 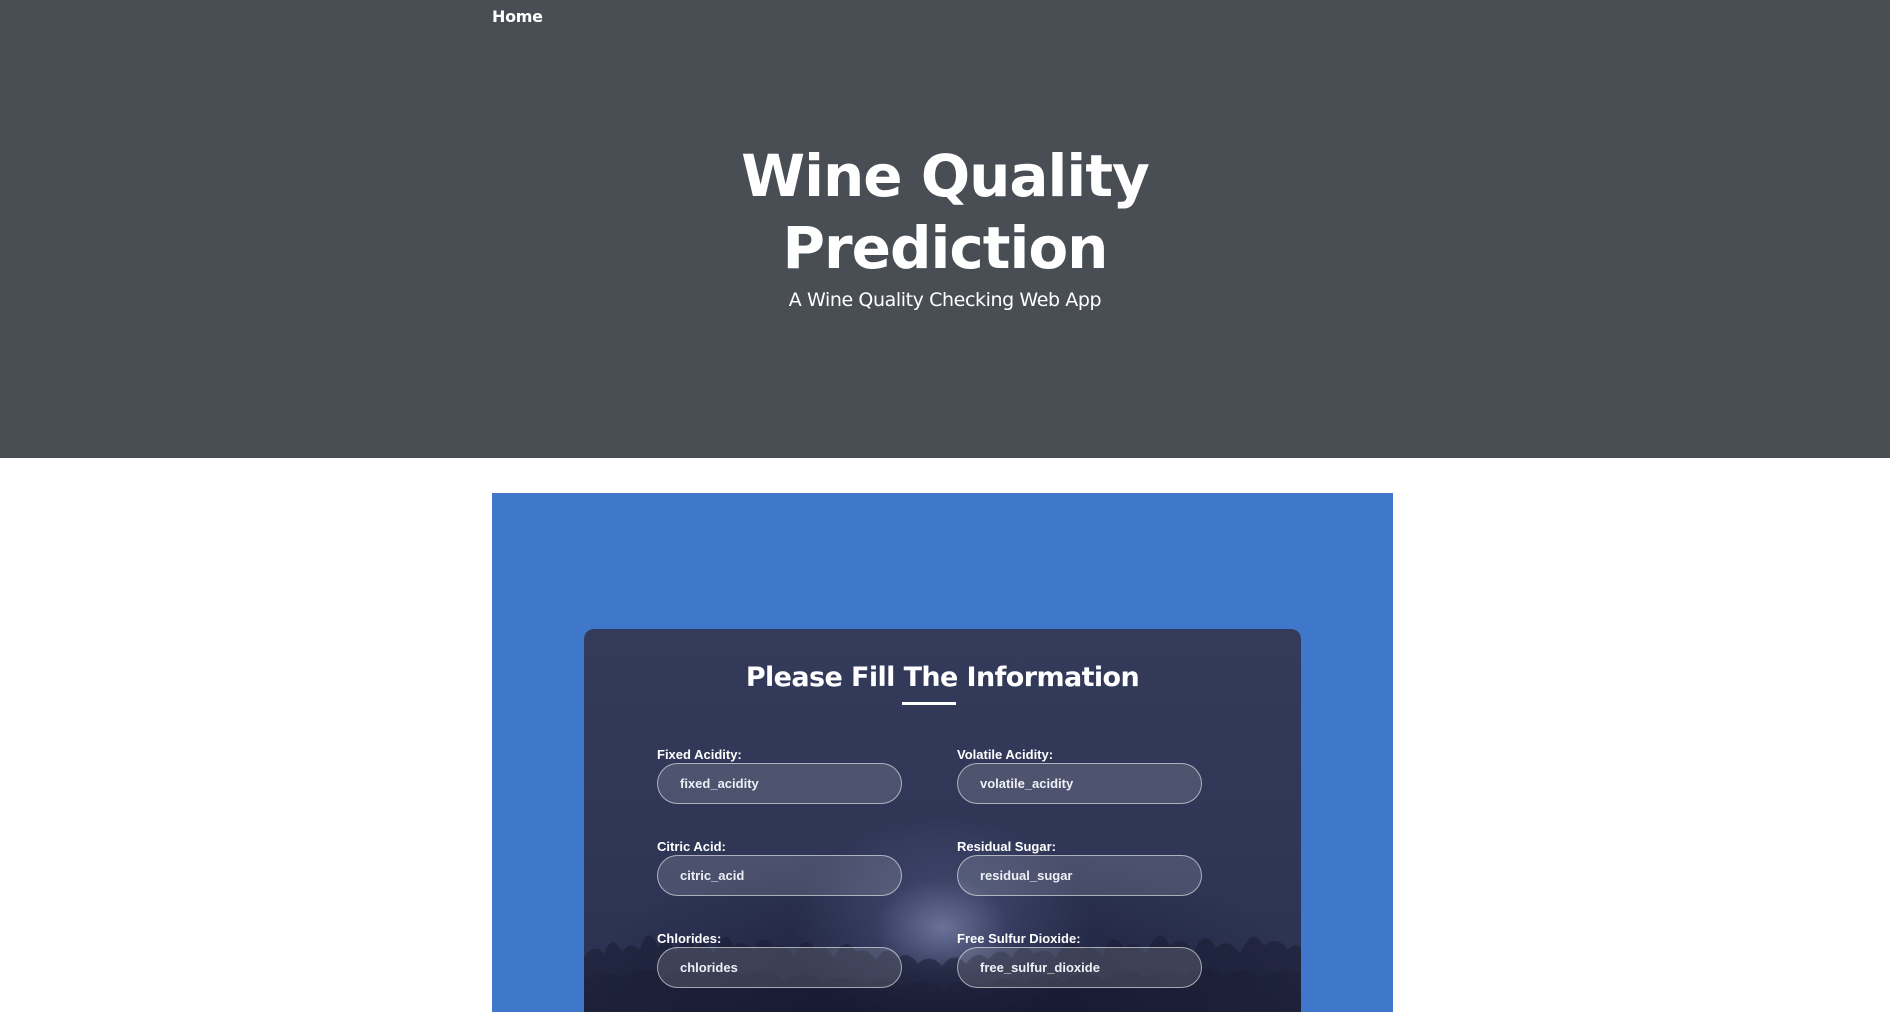 What do you see at coordinates (1005, 754) in the screenshot?
I see `volatile-acidity-label: Volatile Acidity:` at bounding box center [1005, 754].